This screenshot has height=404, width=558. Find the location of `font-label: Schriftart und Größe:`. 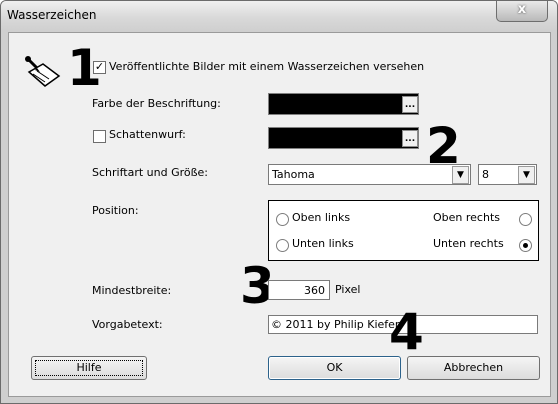

font-label: Schriftart und Größe: is located at coordinates (150, 172).